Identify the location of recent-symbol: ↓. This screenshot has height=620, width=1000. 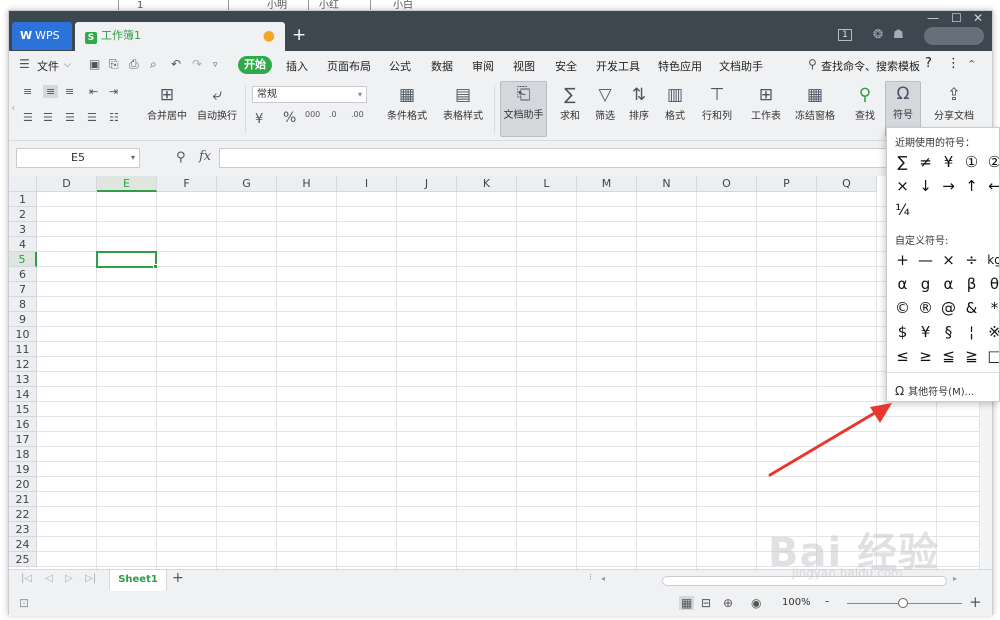
(925, 186).